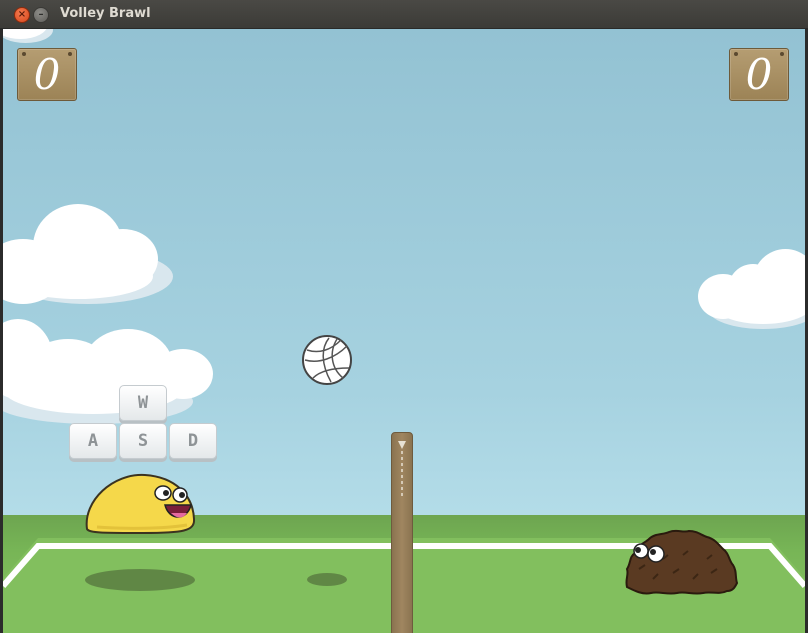 Image resolution: width=808 pixels, height=633 pixels. I want to click on player-right-brown, so click(682, 562).